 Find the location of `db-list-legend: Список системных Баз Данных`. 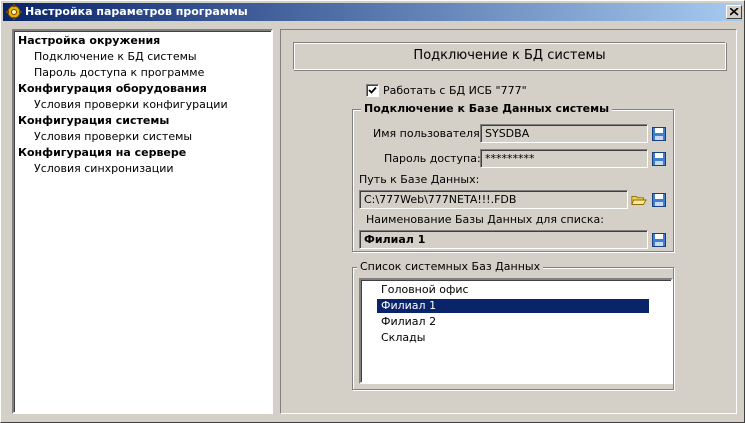

db-list-legend: Список системных Баз Данных is located at coordinates (450, 266).